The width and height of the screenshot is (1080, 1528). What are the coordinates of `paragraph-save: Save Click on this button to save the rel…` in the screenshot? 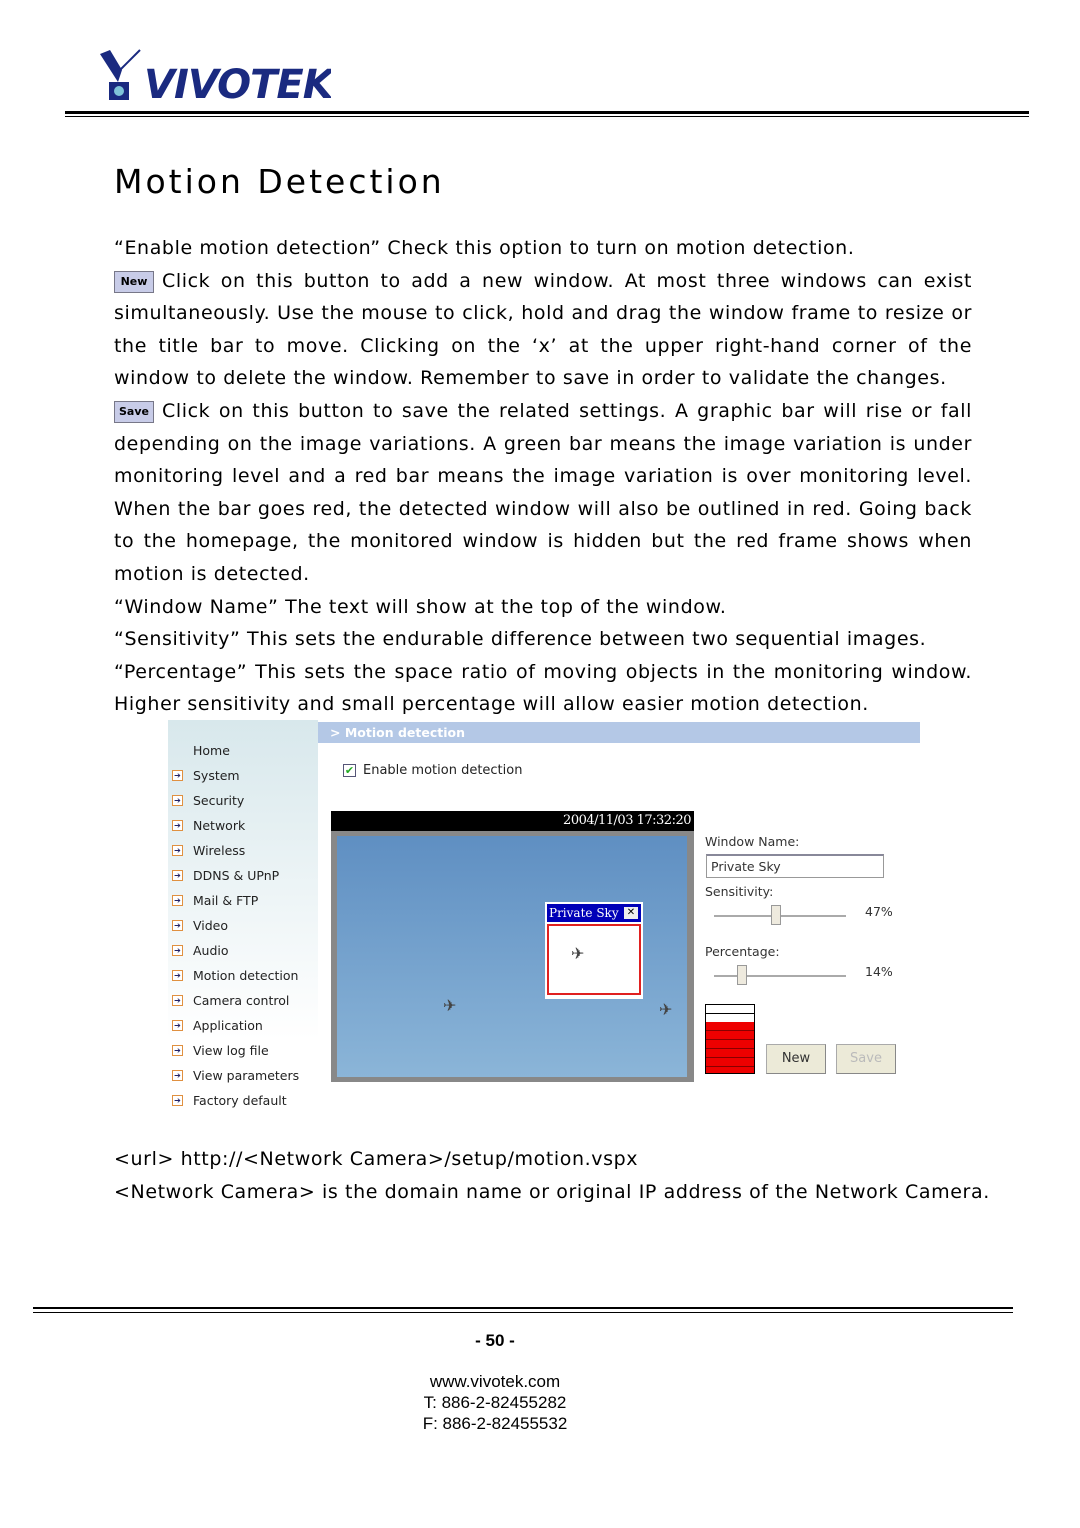 It's located at (543, 493).